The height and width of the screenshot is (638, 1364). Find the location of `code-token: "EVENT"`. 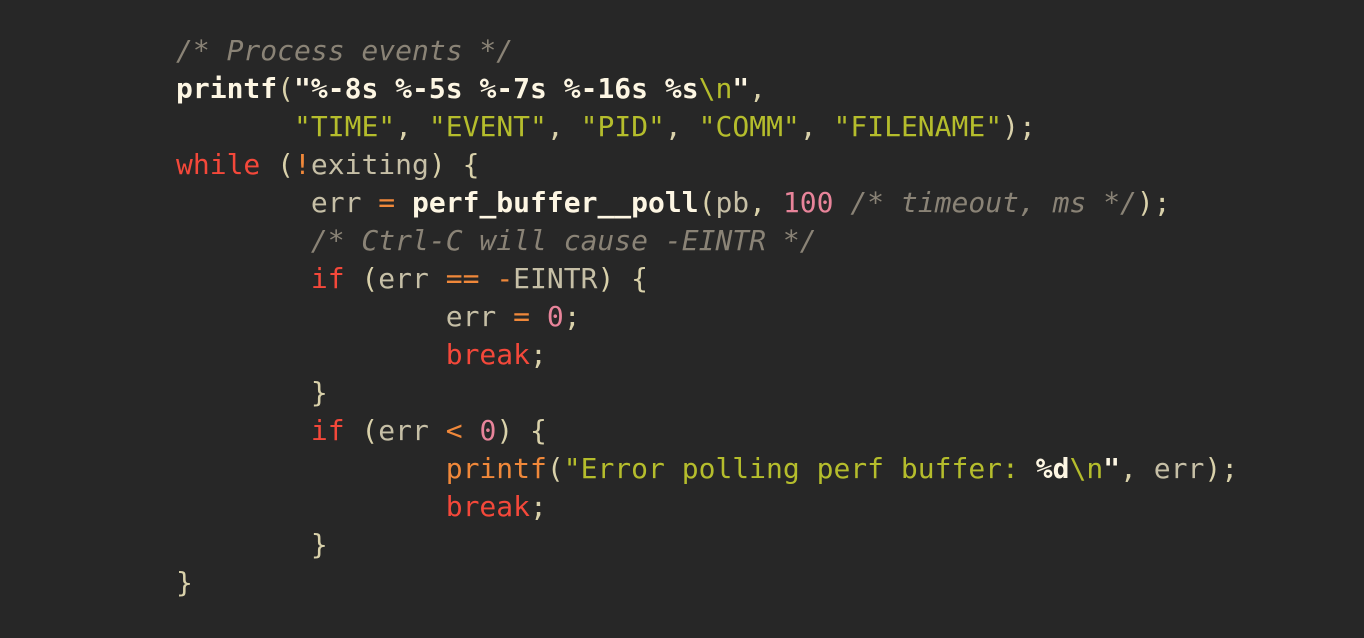

code-token: "EVENT" is located at coordinates (487, 126).